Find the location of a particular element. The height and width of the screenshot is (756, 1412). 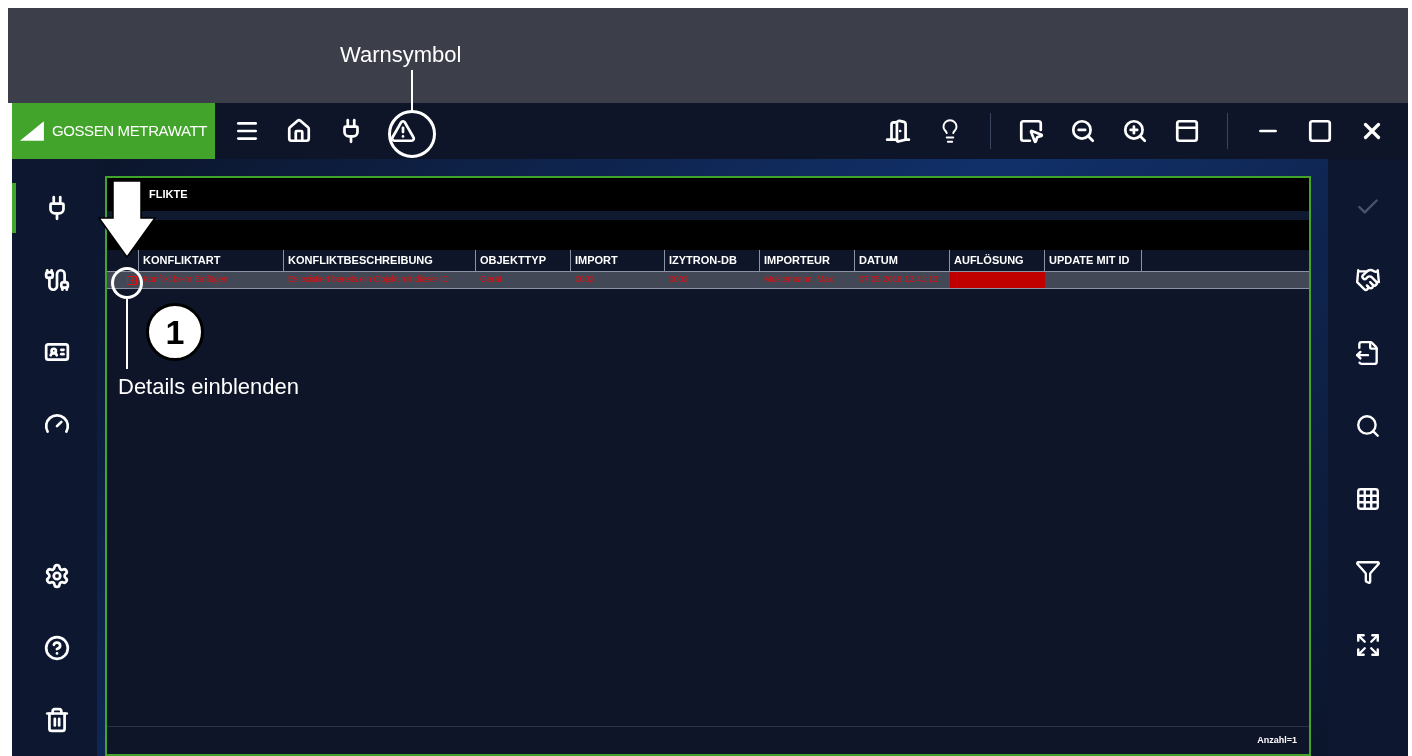

grid-icon is located at coordinates (1368, 499).